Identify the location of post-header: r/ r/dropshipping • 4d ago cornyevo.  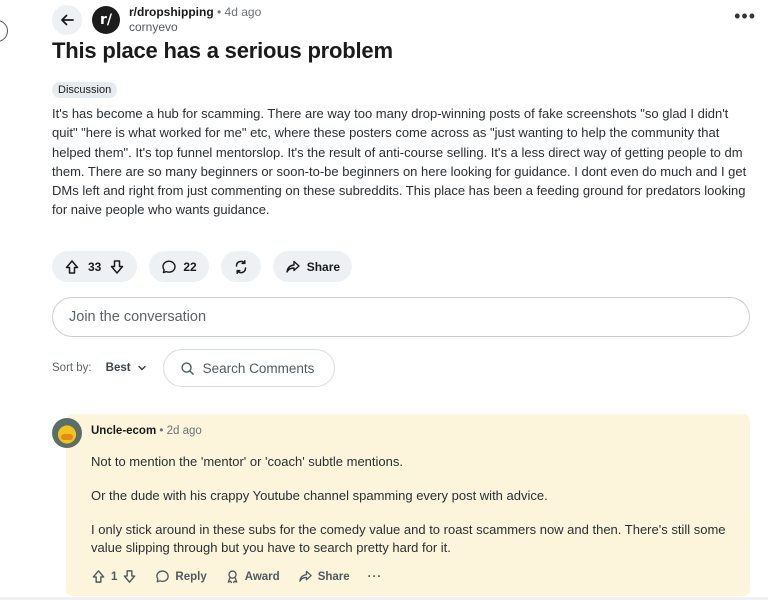
(402, 20).